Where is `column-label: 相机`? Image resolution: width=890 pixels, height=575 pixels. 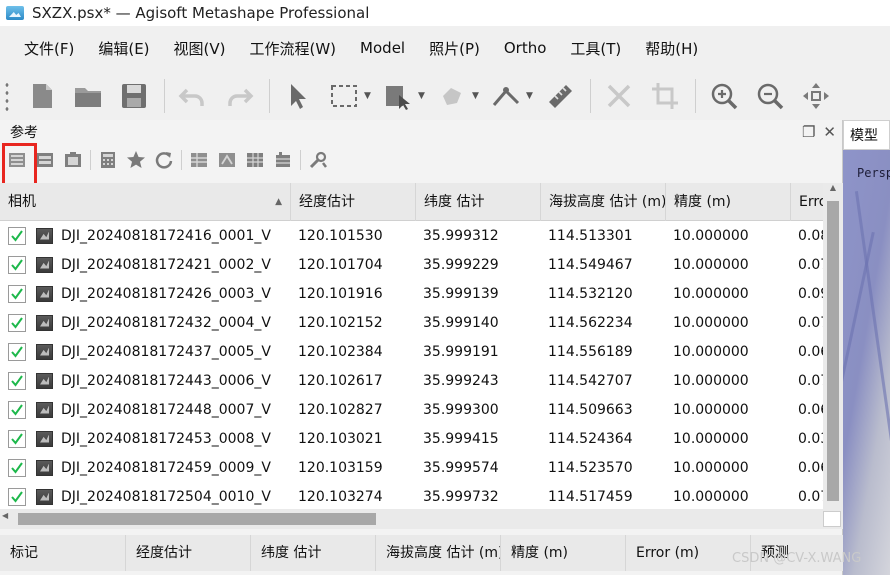
column-label: 相机 is located at coordinates (22, 201).